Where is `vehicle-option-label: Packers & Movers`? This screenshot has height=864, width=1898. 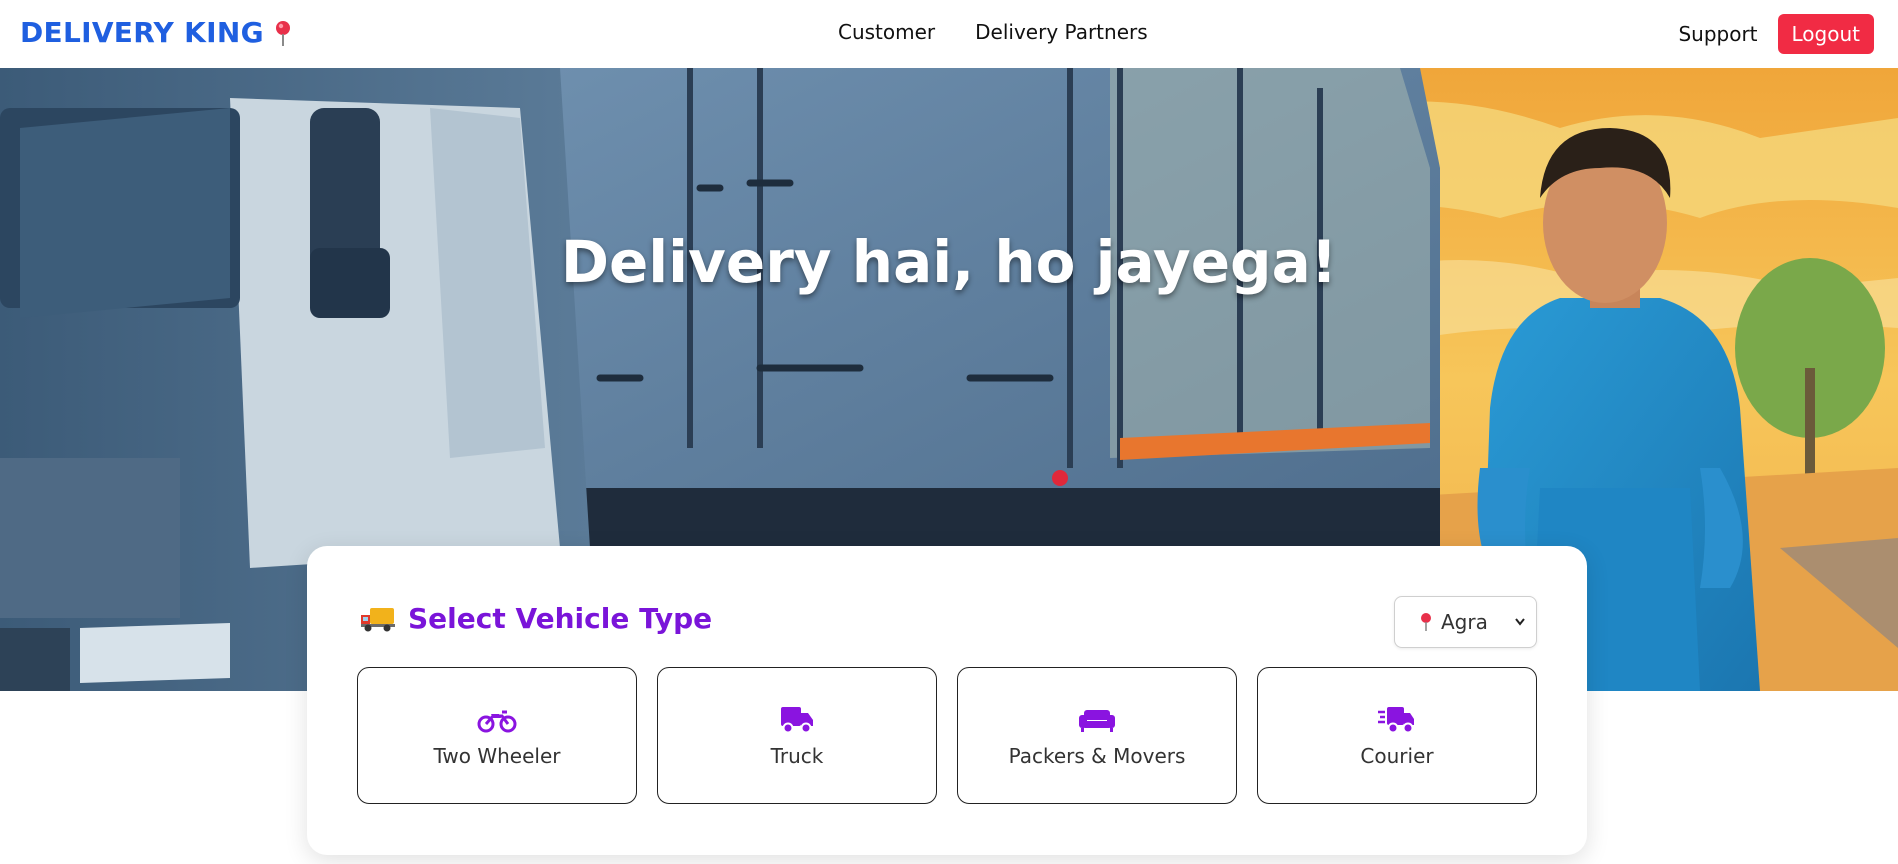 vehicle-option-label: Packers & Movers is located at coordinates (1097, 755).